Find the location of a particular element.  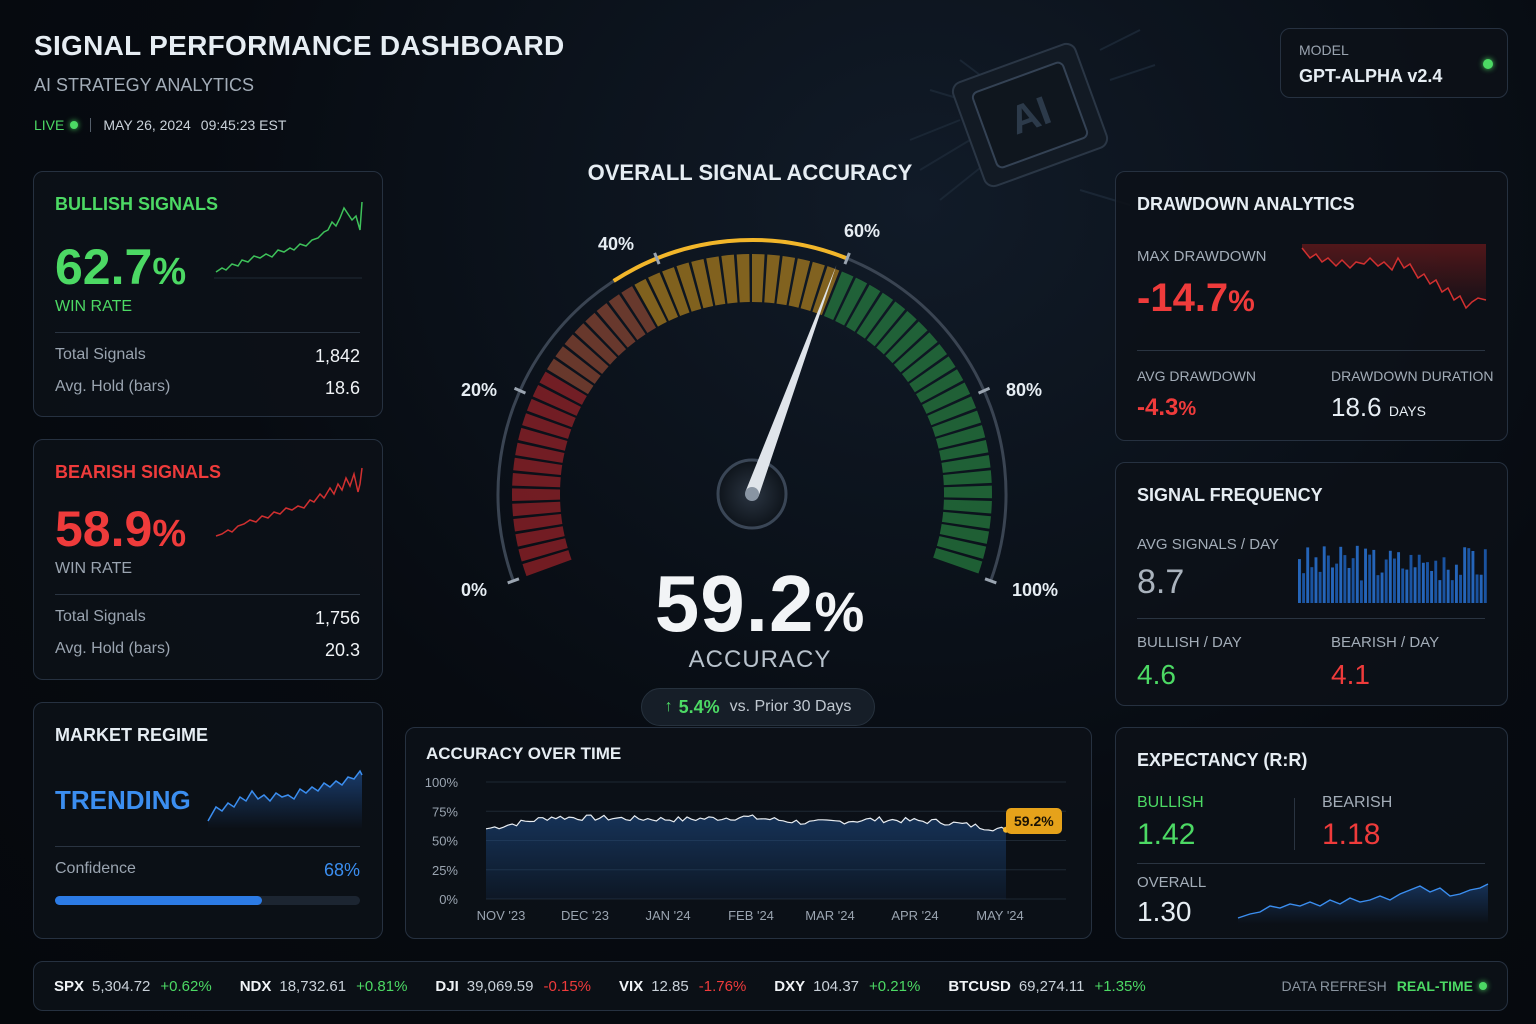

ticker-item-vix: VIX 12.85 -1.76% is located at coordinates (682, 986).